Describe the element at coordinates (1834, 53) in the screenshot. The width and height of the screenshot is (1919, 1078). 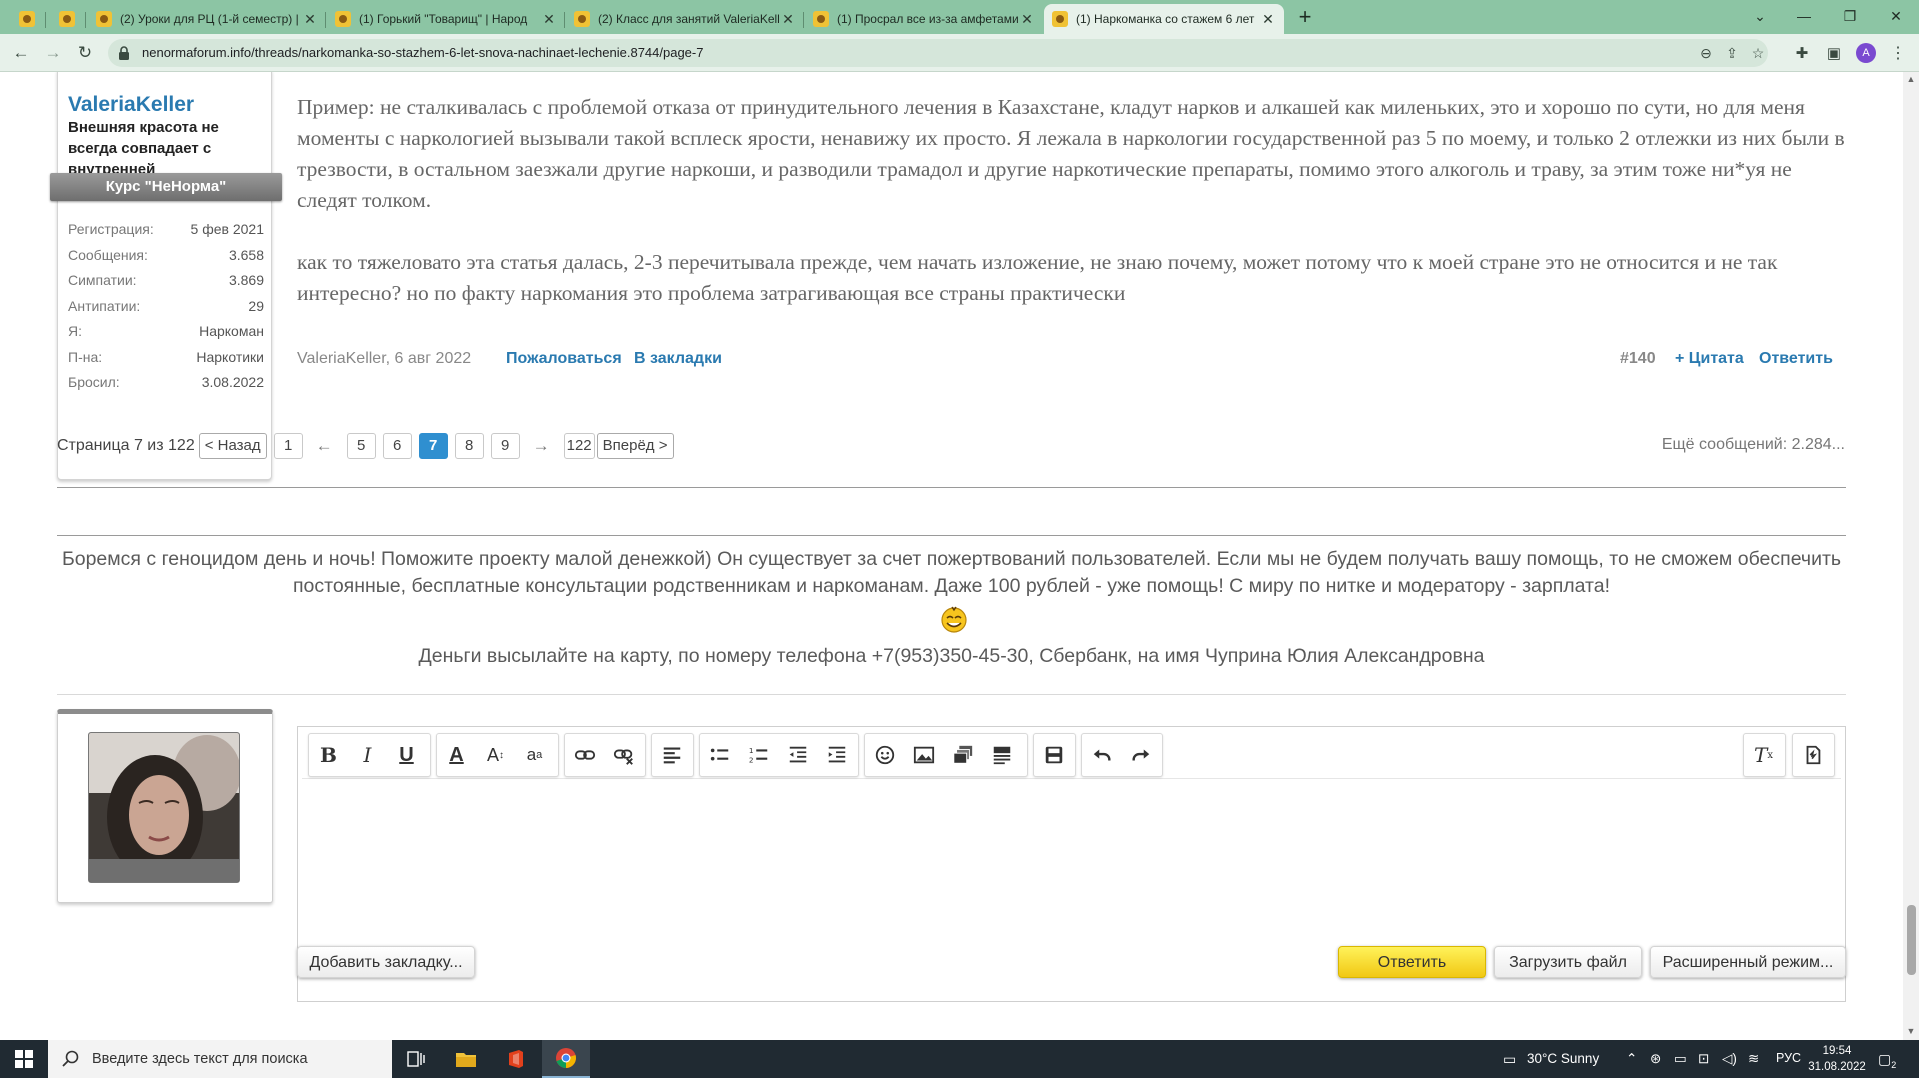
I see `side-panel-icon: ▣` at that location.